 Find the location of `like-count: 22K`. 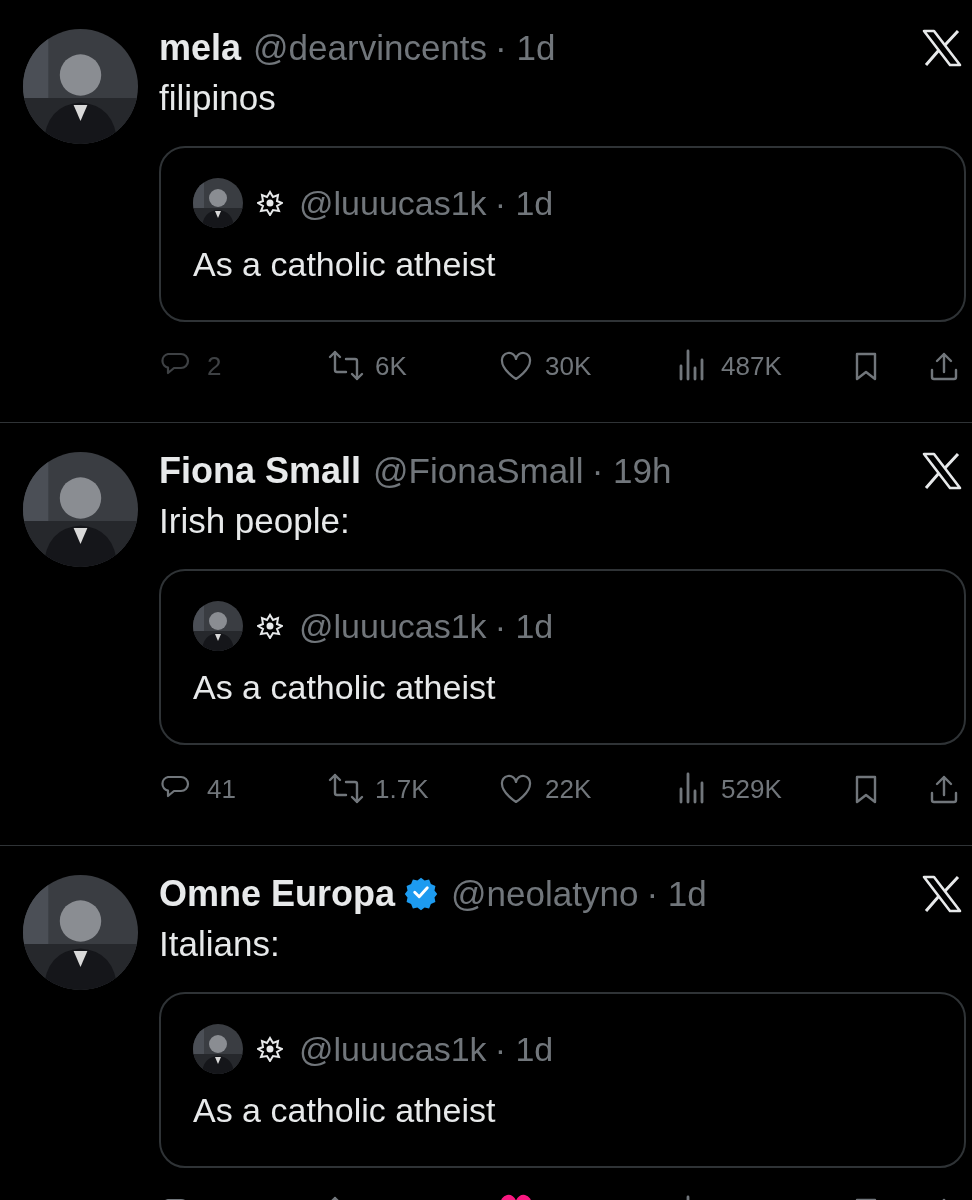

like-count: 22K is located at coordinates (568, 789).